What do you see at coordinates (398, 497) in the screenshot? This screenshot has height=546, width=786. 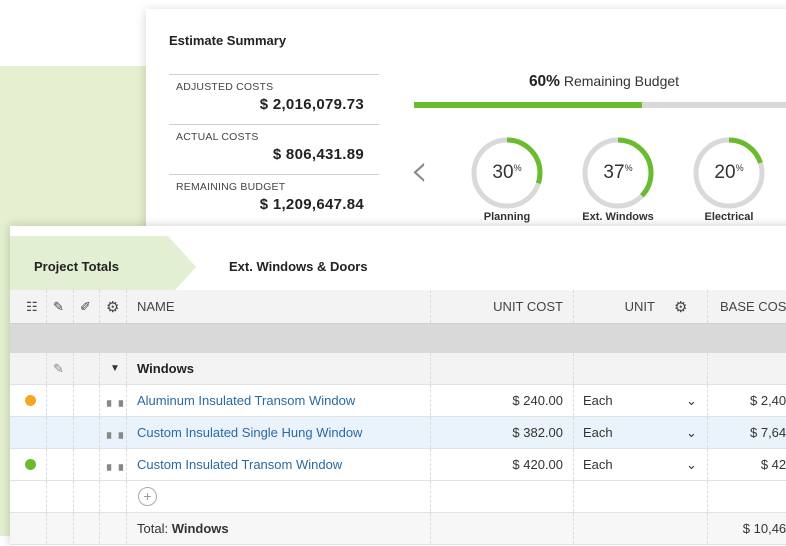 I see `add-item-row: +` at bounding box center [398, 497].